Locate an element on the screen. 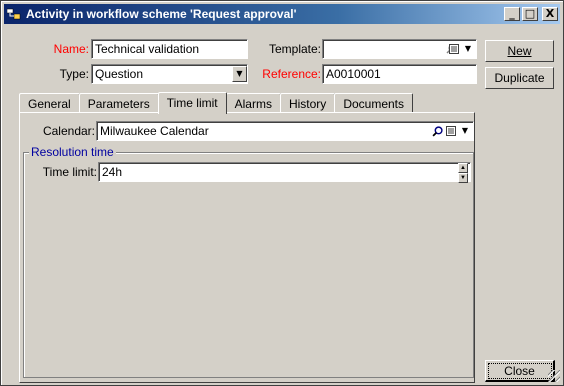 Image resolution: width=564 pixels, height=386 pixels. tab-label: Documents is located at coordinates (374, 103).